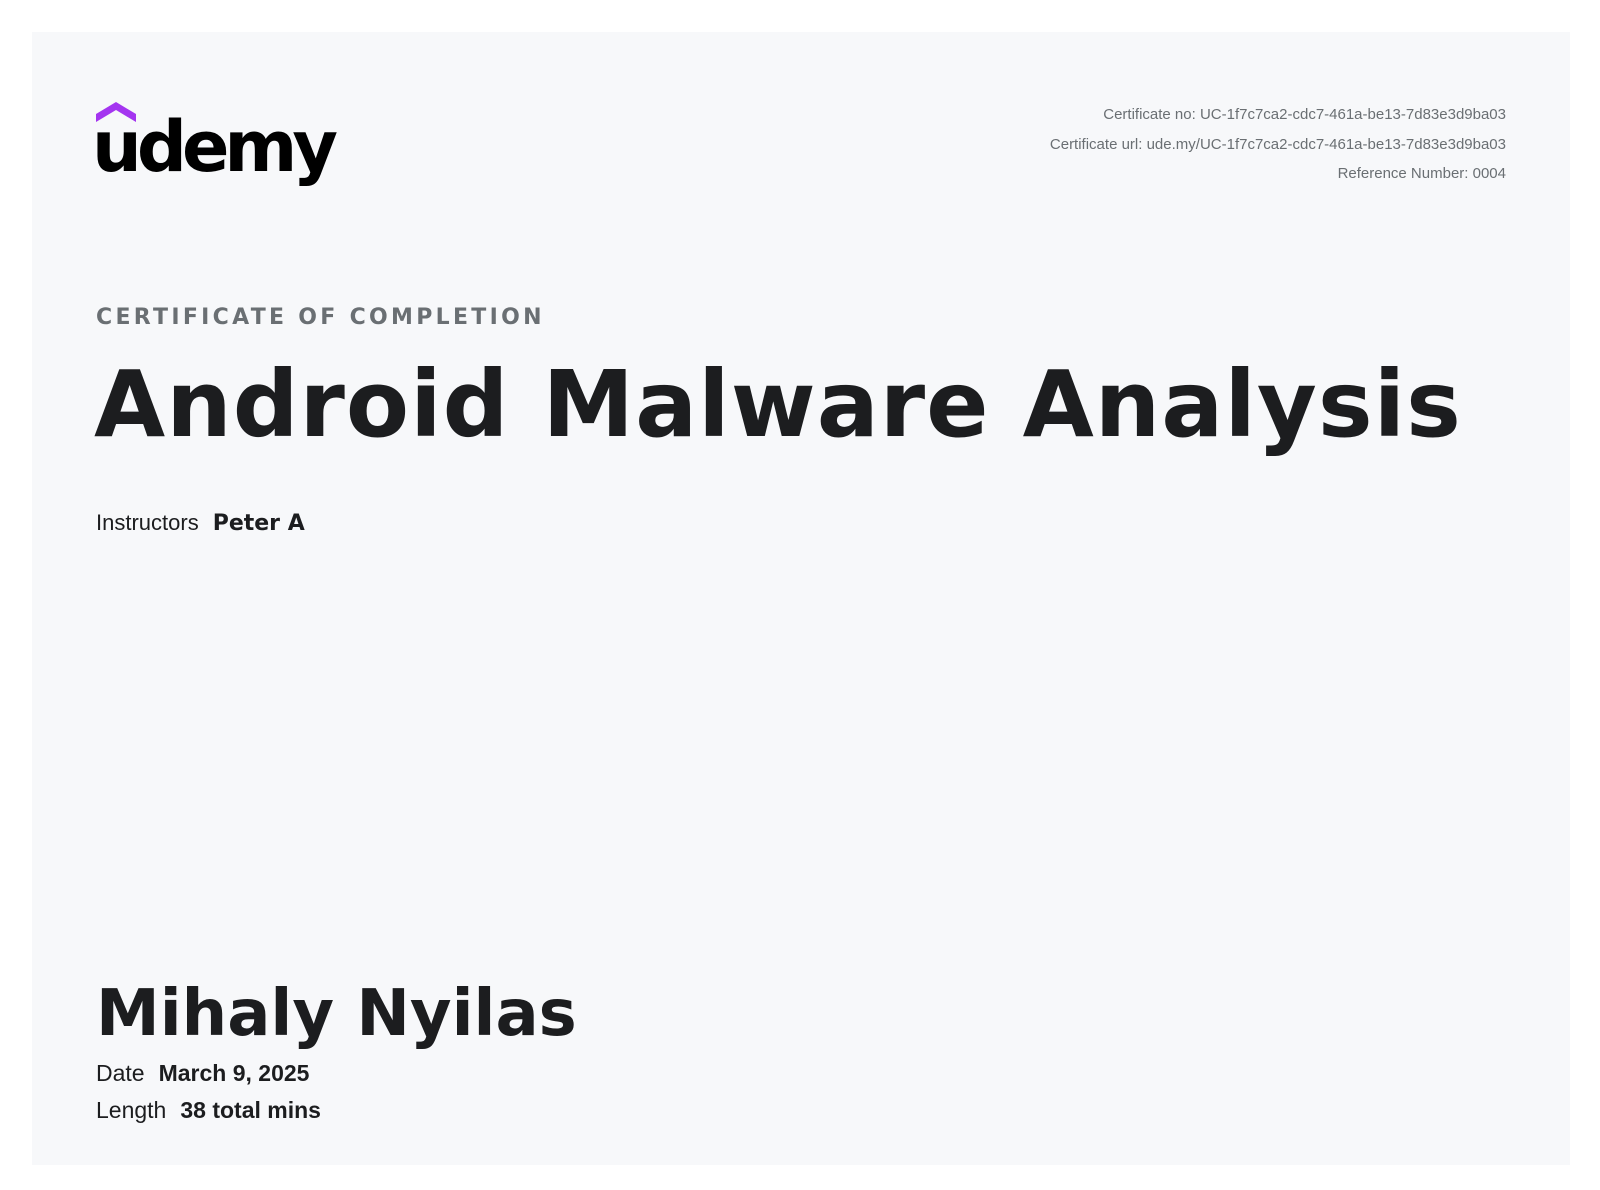 The width and height of the screenshot is (1600, 1190). Describe the element at coordinates (250, 1110) in the screenshot. I see `length-value: 38 total mins` at that location.